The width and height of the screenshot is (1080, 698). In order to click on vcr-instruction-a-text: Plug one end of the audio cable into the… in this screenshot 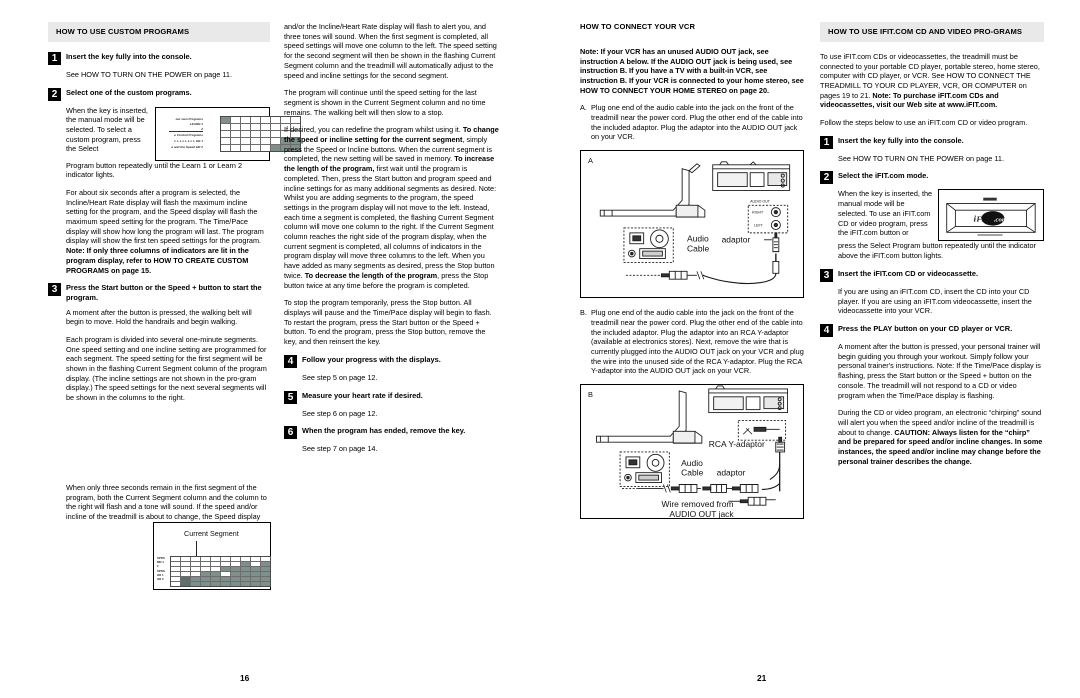, I will do `click(697, 122)`.